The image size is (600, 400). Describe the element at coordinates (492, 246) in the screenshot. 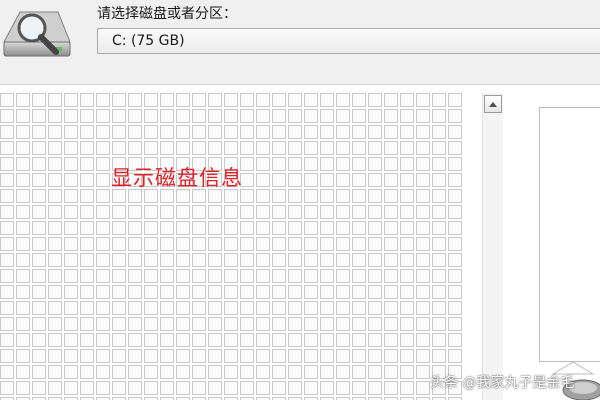

I see `grid-scrollbar` at that location.